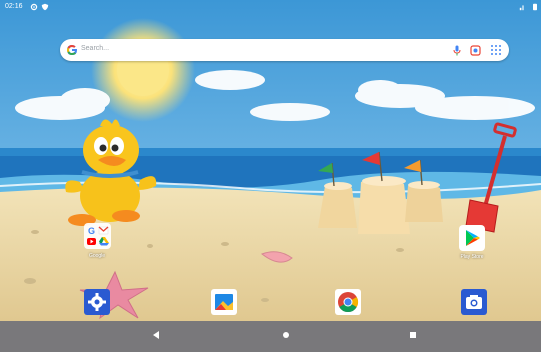  Describe the element at coordinates (475, 50) in the screenshot. I see `lens-icon` at that location.